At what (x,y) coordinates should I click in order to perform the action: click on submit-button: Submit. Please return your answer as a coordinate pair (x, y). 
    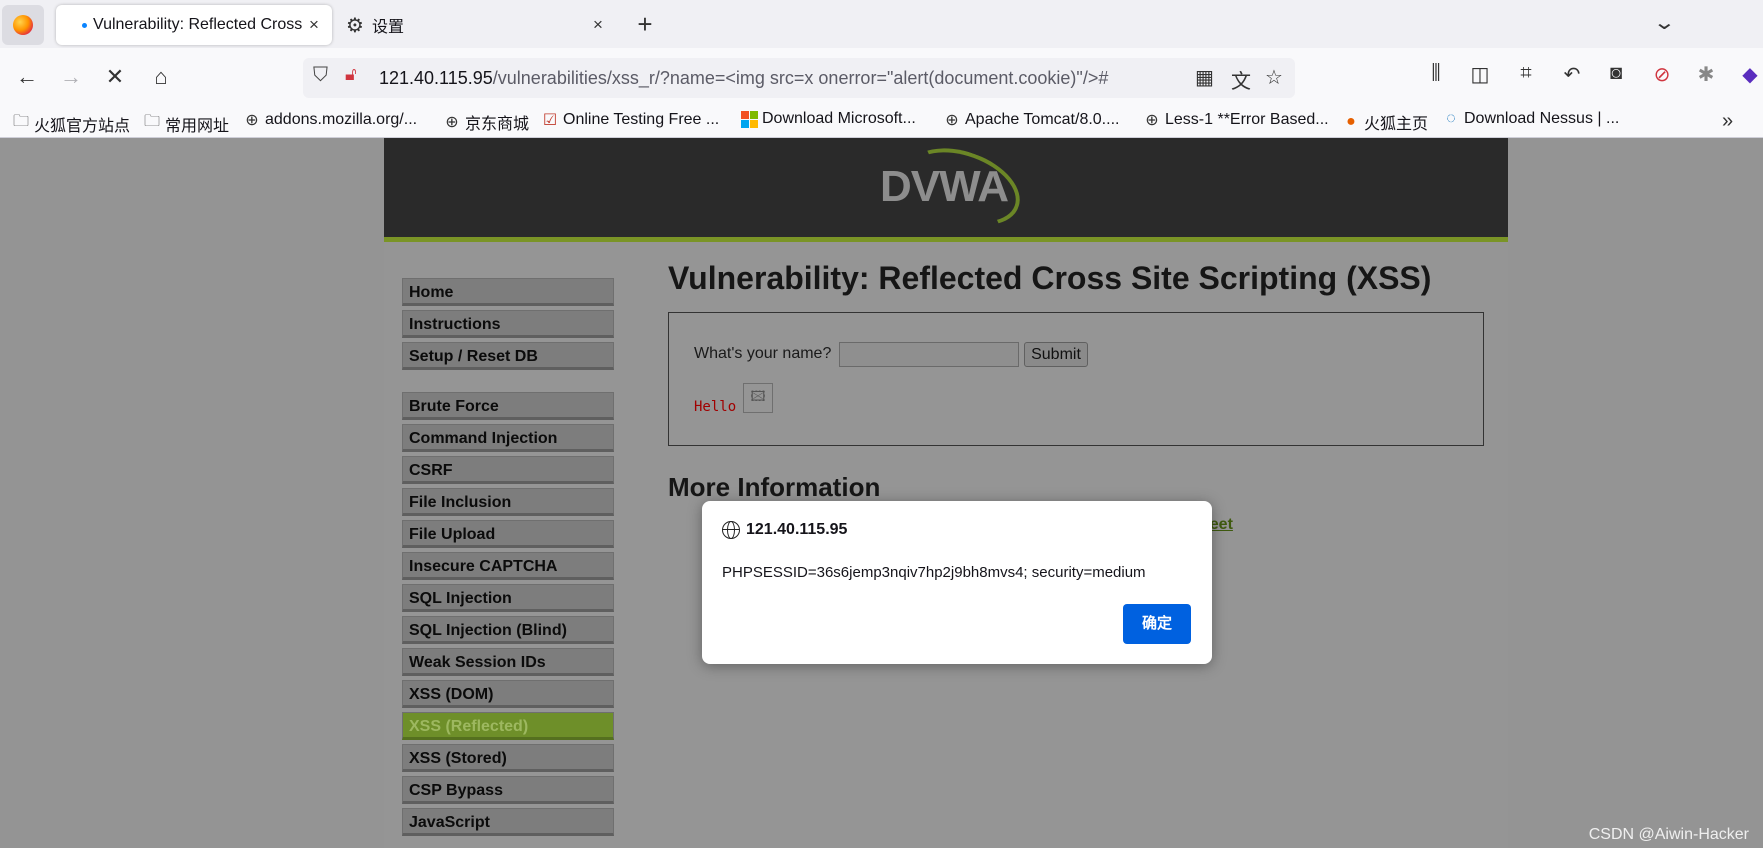
    Looking at the image, I should click on (1056, 354).